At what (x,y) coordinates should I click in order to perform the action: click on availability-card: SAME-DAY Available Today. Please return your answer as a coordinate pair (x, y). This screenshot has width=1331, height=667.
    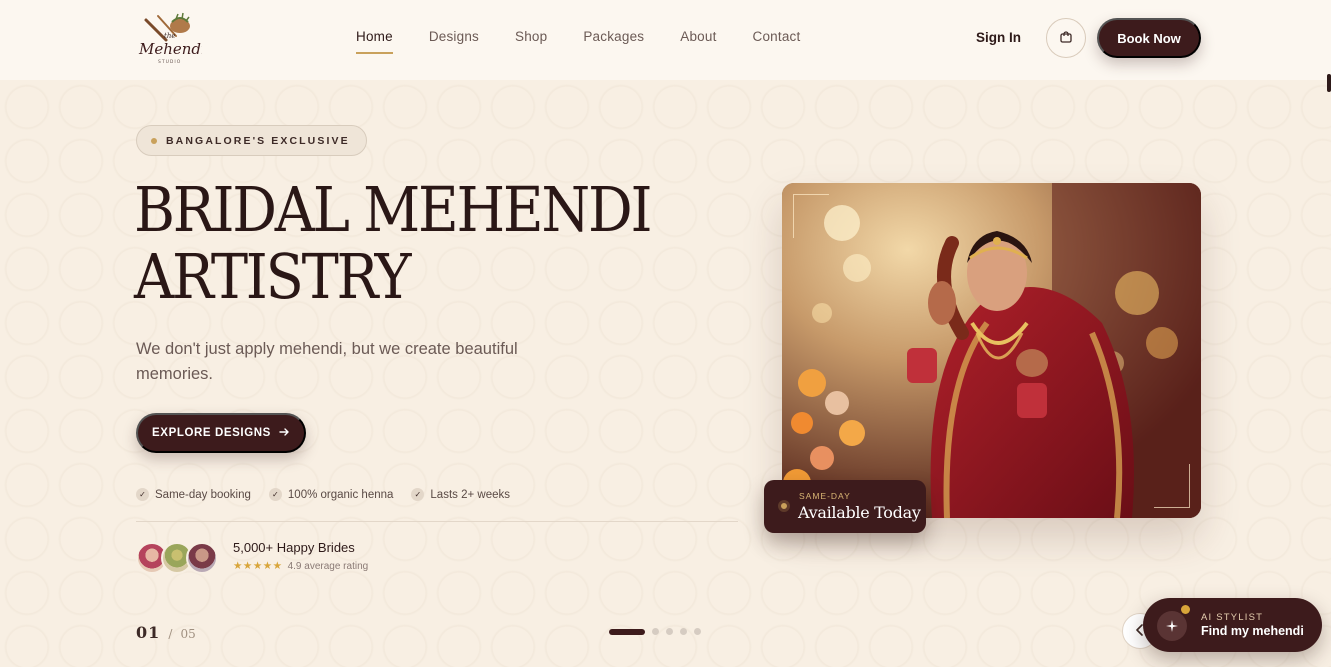
    Looking at the image, I should click on (845, 506).